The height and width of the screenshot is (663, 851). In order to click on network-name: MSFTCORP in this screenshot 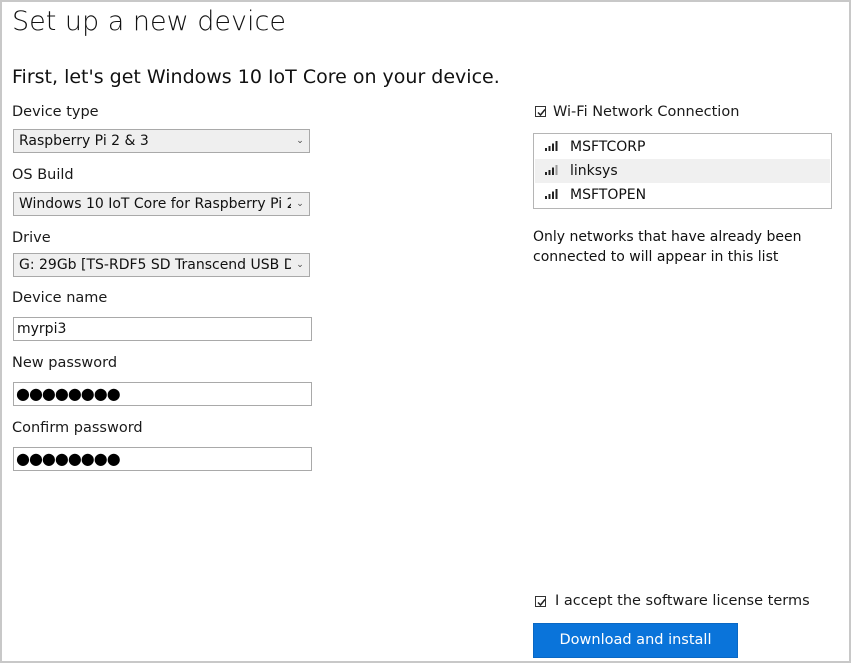, I will do `click(608, 147)`.